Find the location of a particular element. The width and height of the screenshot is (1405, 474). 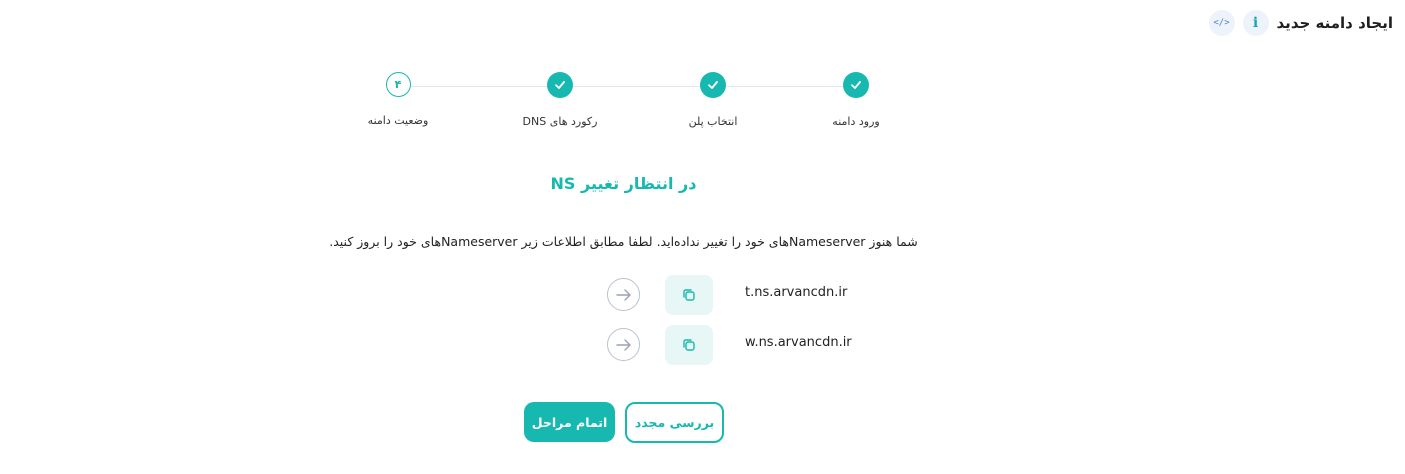

nameserver-value: w.ns.arvancdn.ir is located at coordinates (798, 342).